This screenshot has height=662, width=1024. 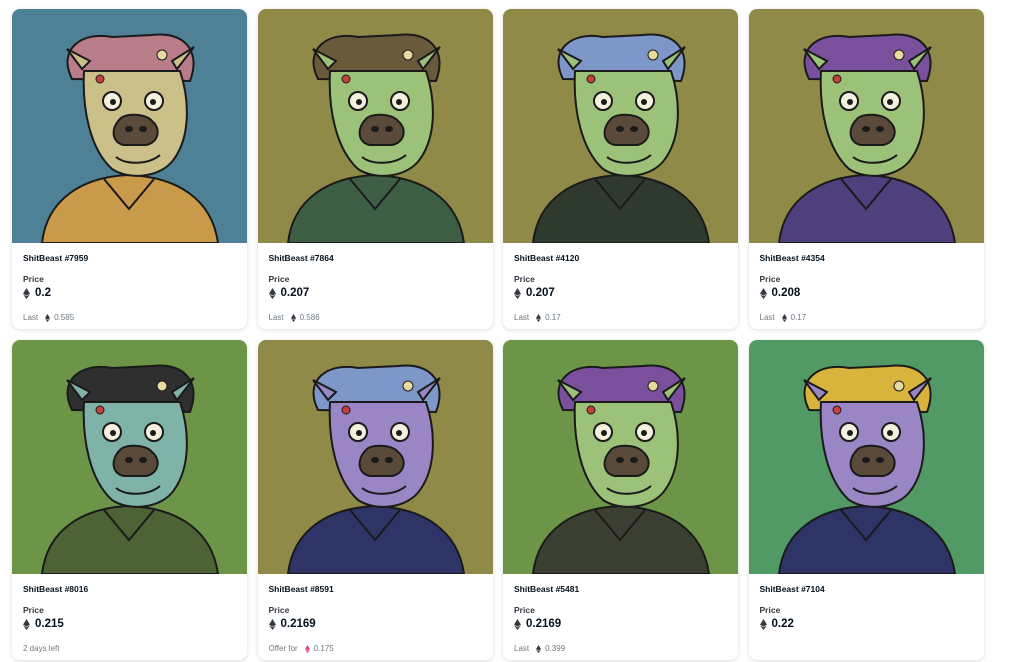 What do you see at coordinates (866, 282) in the screenshot?
I see `nft-card-info: ShitBeast #4354 Price 0.208 Last 0.17` at bounding box center [866, 282].